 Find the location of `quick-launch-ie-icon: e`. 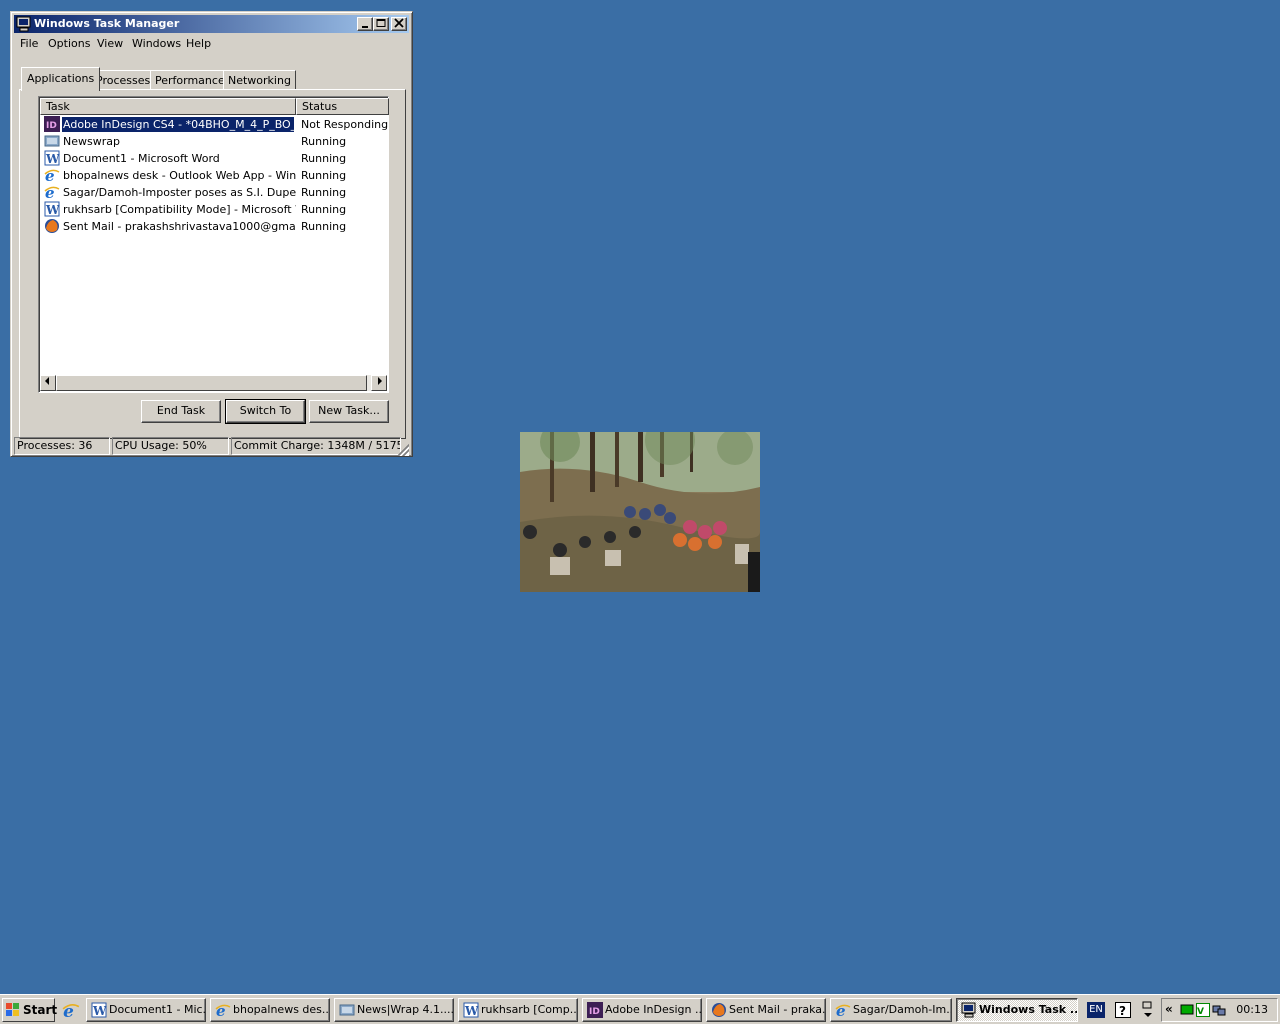

quick-launch-ie-icon: e is located at coordinates (71, 1010).